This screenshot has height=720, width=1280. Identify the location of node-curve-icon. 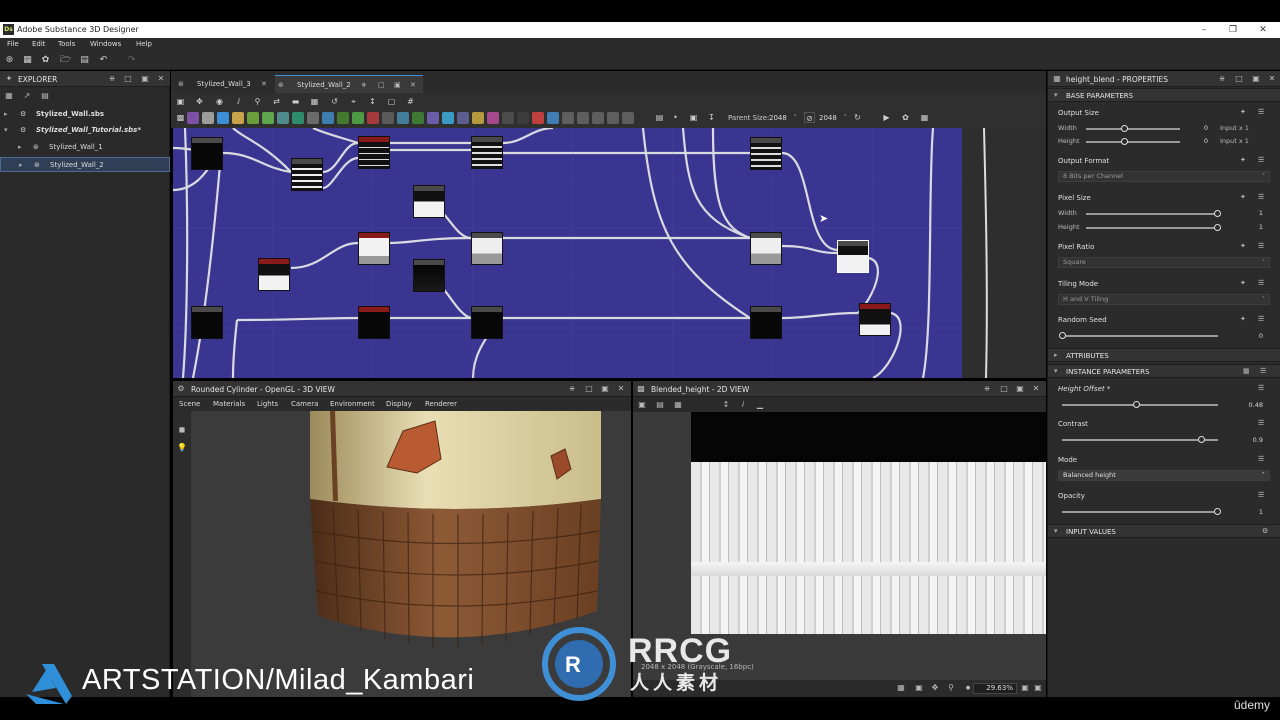
(253, 118).